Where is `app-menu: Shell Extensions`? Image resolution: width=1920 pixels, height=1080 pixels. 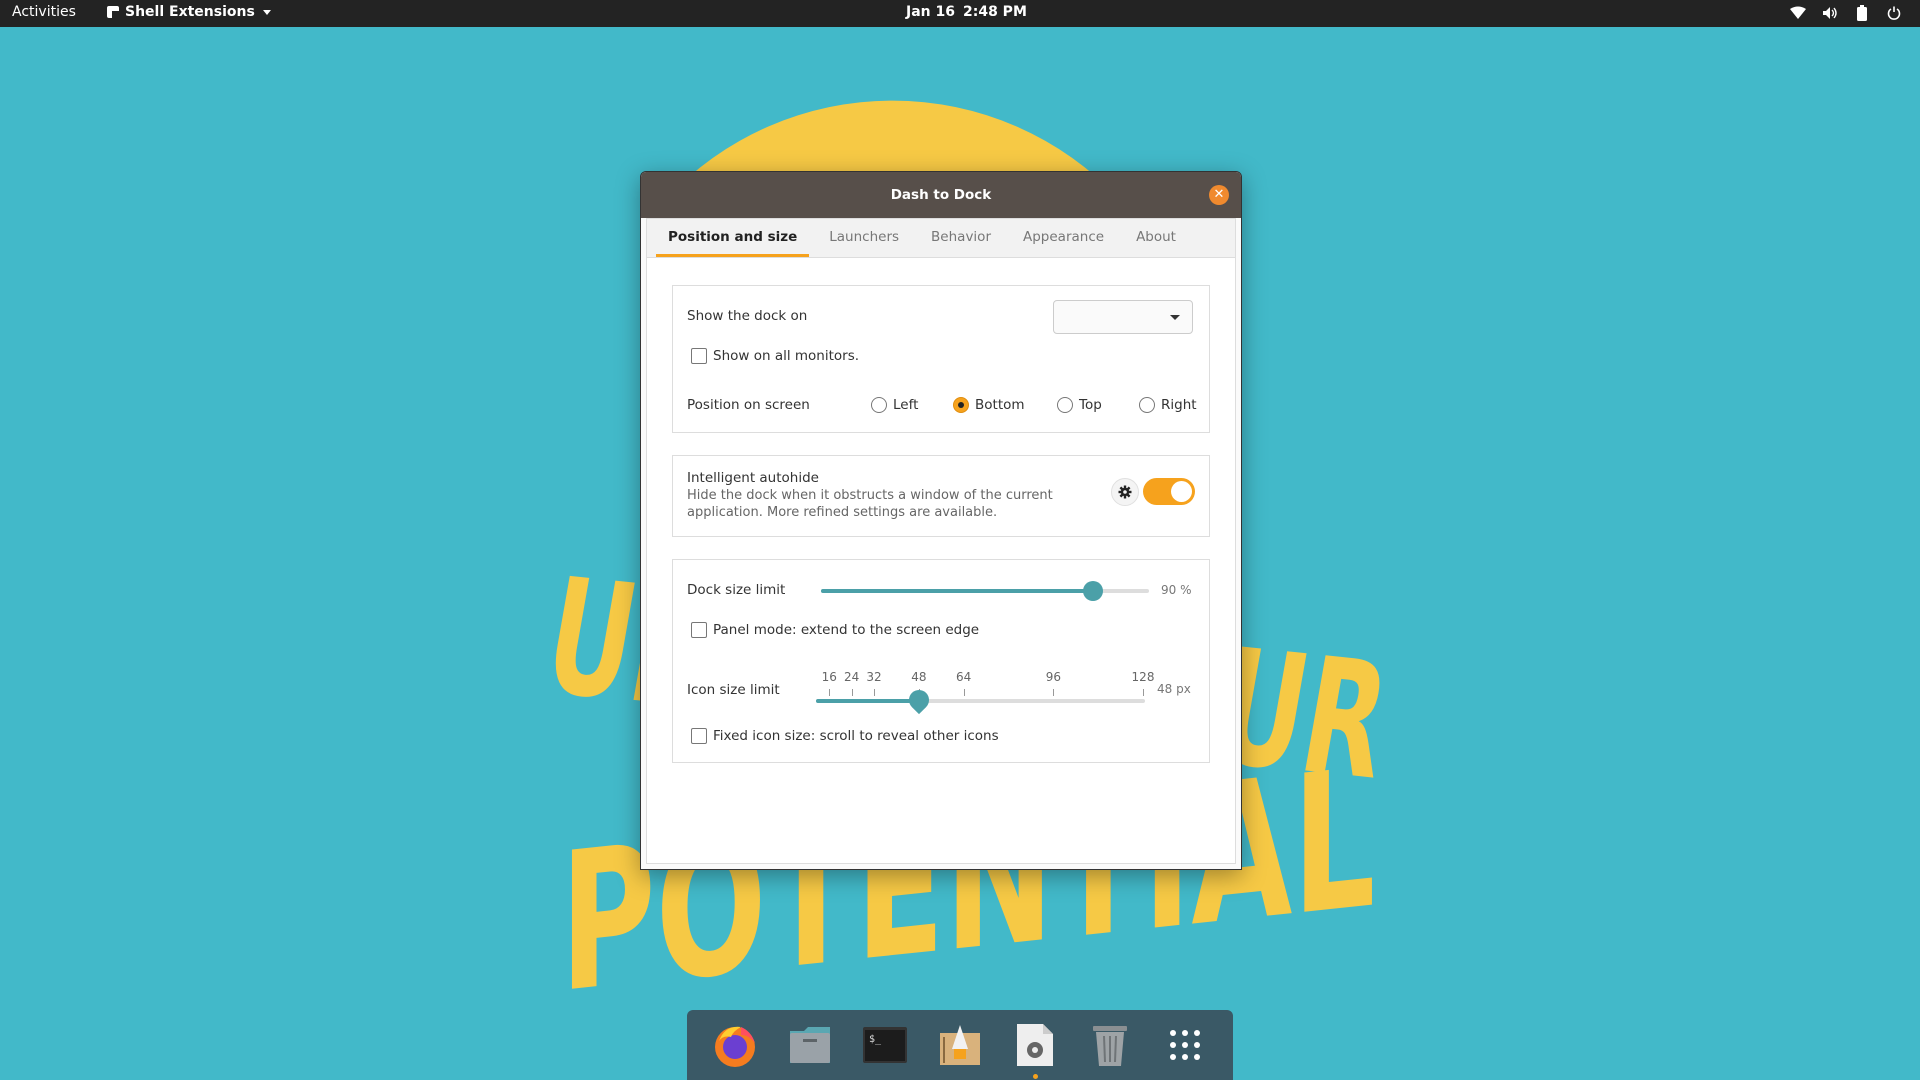
app-menu: Shell Extensions is located at coordinates (189, 12).